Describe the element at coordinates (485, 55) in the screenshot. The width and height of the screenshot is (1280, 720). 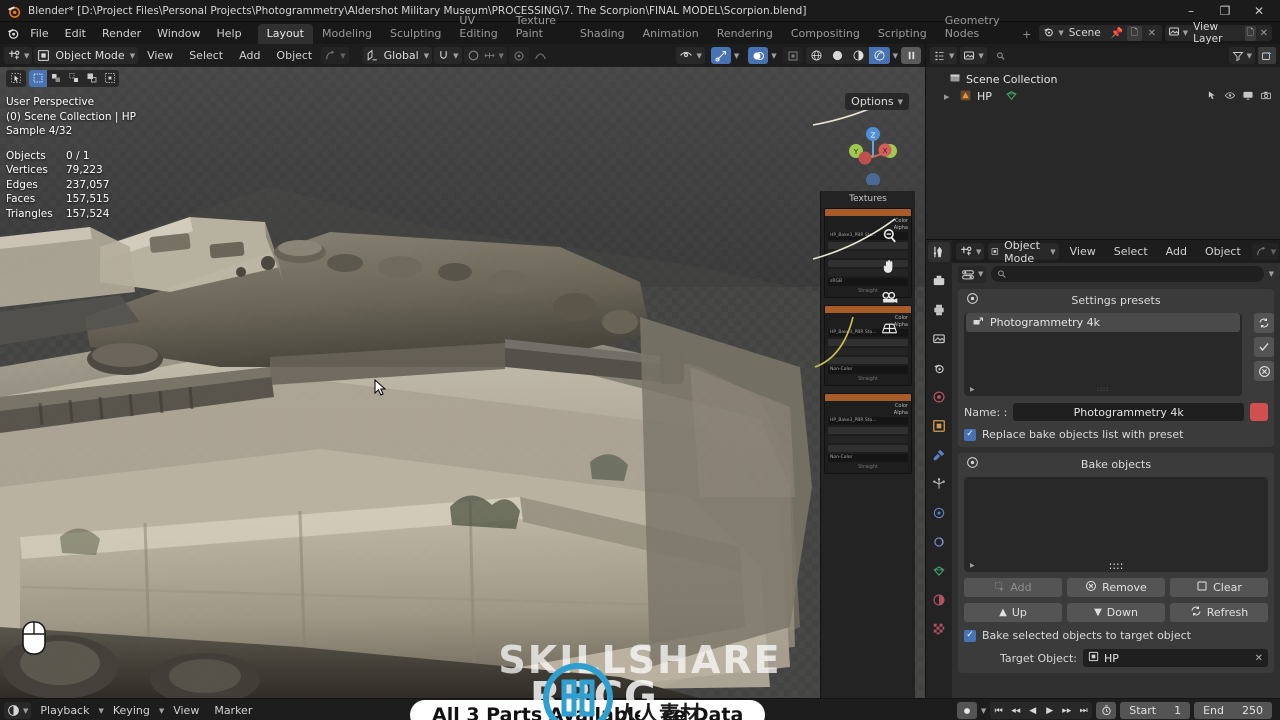
I see `proportional-editing-selector: ▼` at that location.